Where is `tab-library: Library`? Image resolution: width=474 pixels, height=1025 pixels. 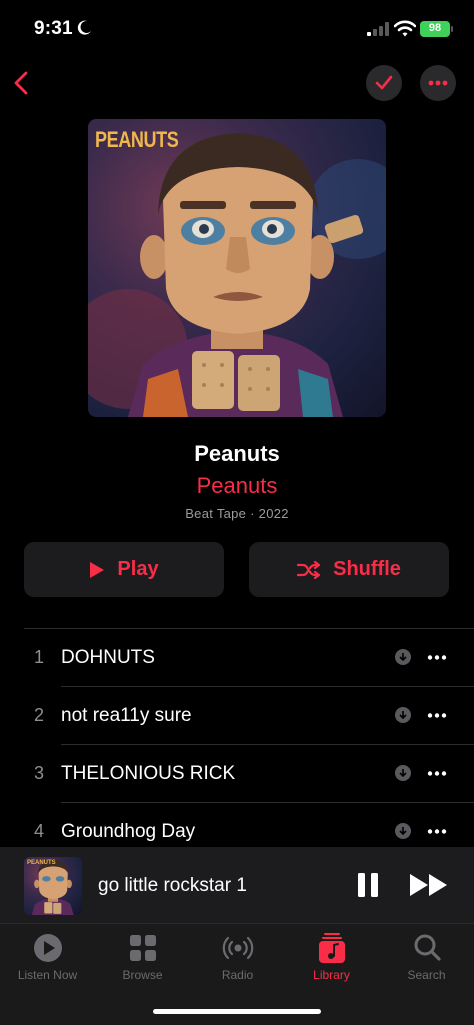
tab-library: Library is located at coordinates (331, 962).